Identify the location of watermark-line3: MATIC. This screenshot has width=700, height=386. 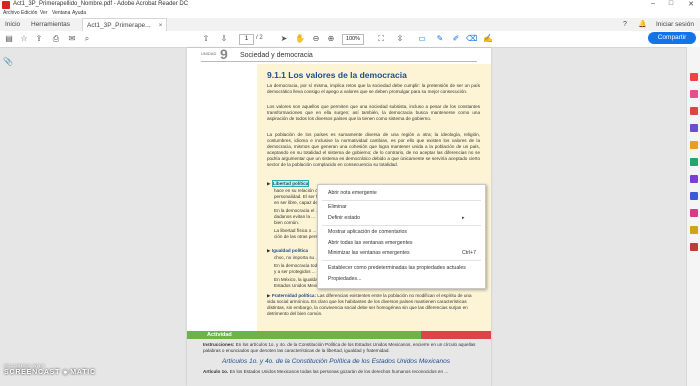
(83, 372).